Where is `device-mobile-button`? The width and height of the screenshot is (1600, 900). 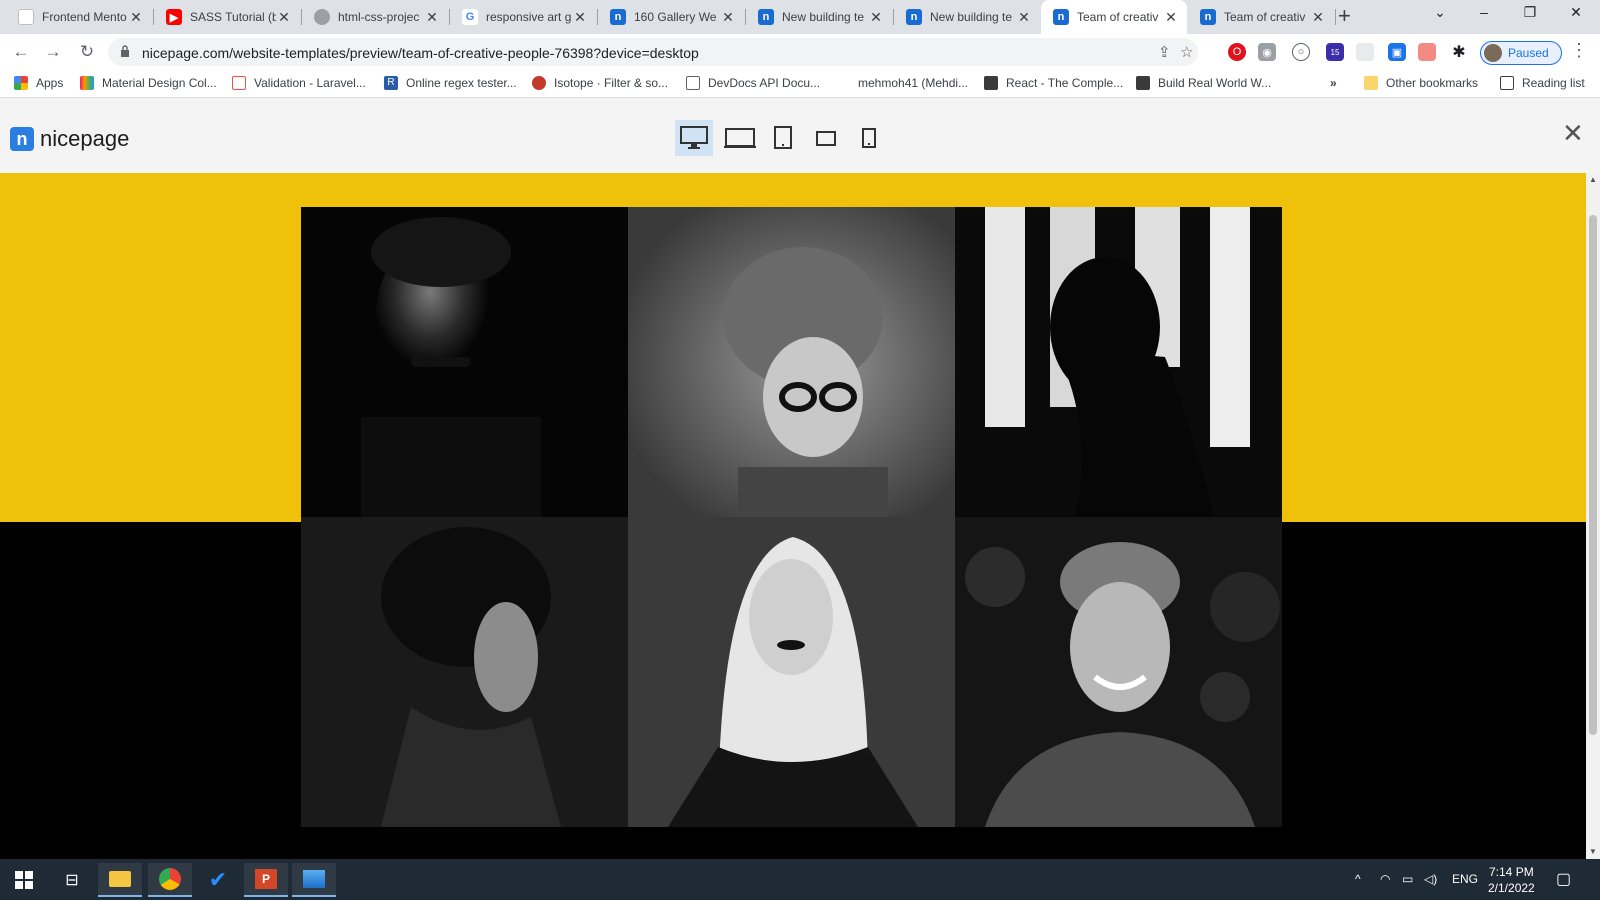 device-mobile-button is located at coordinates (869, 138).